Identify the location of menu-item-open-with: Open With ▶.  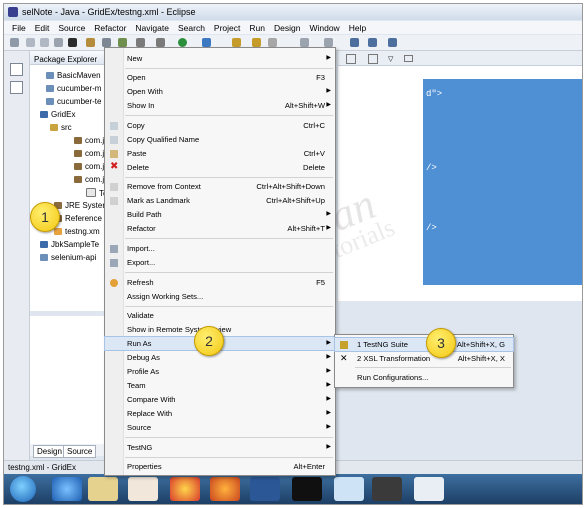
(220, 91).